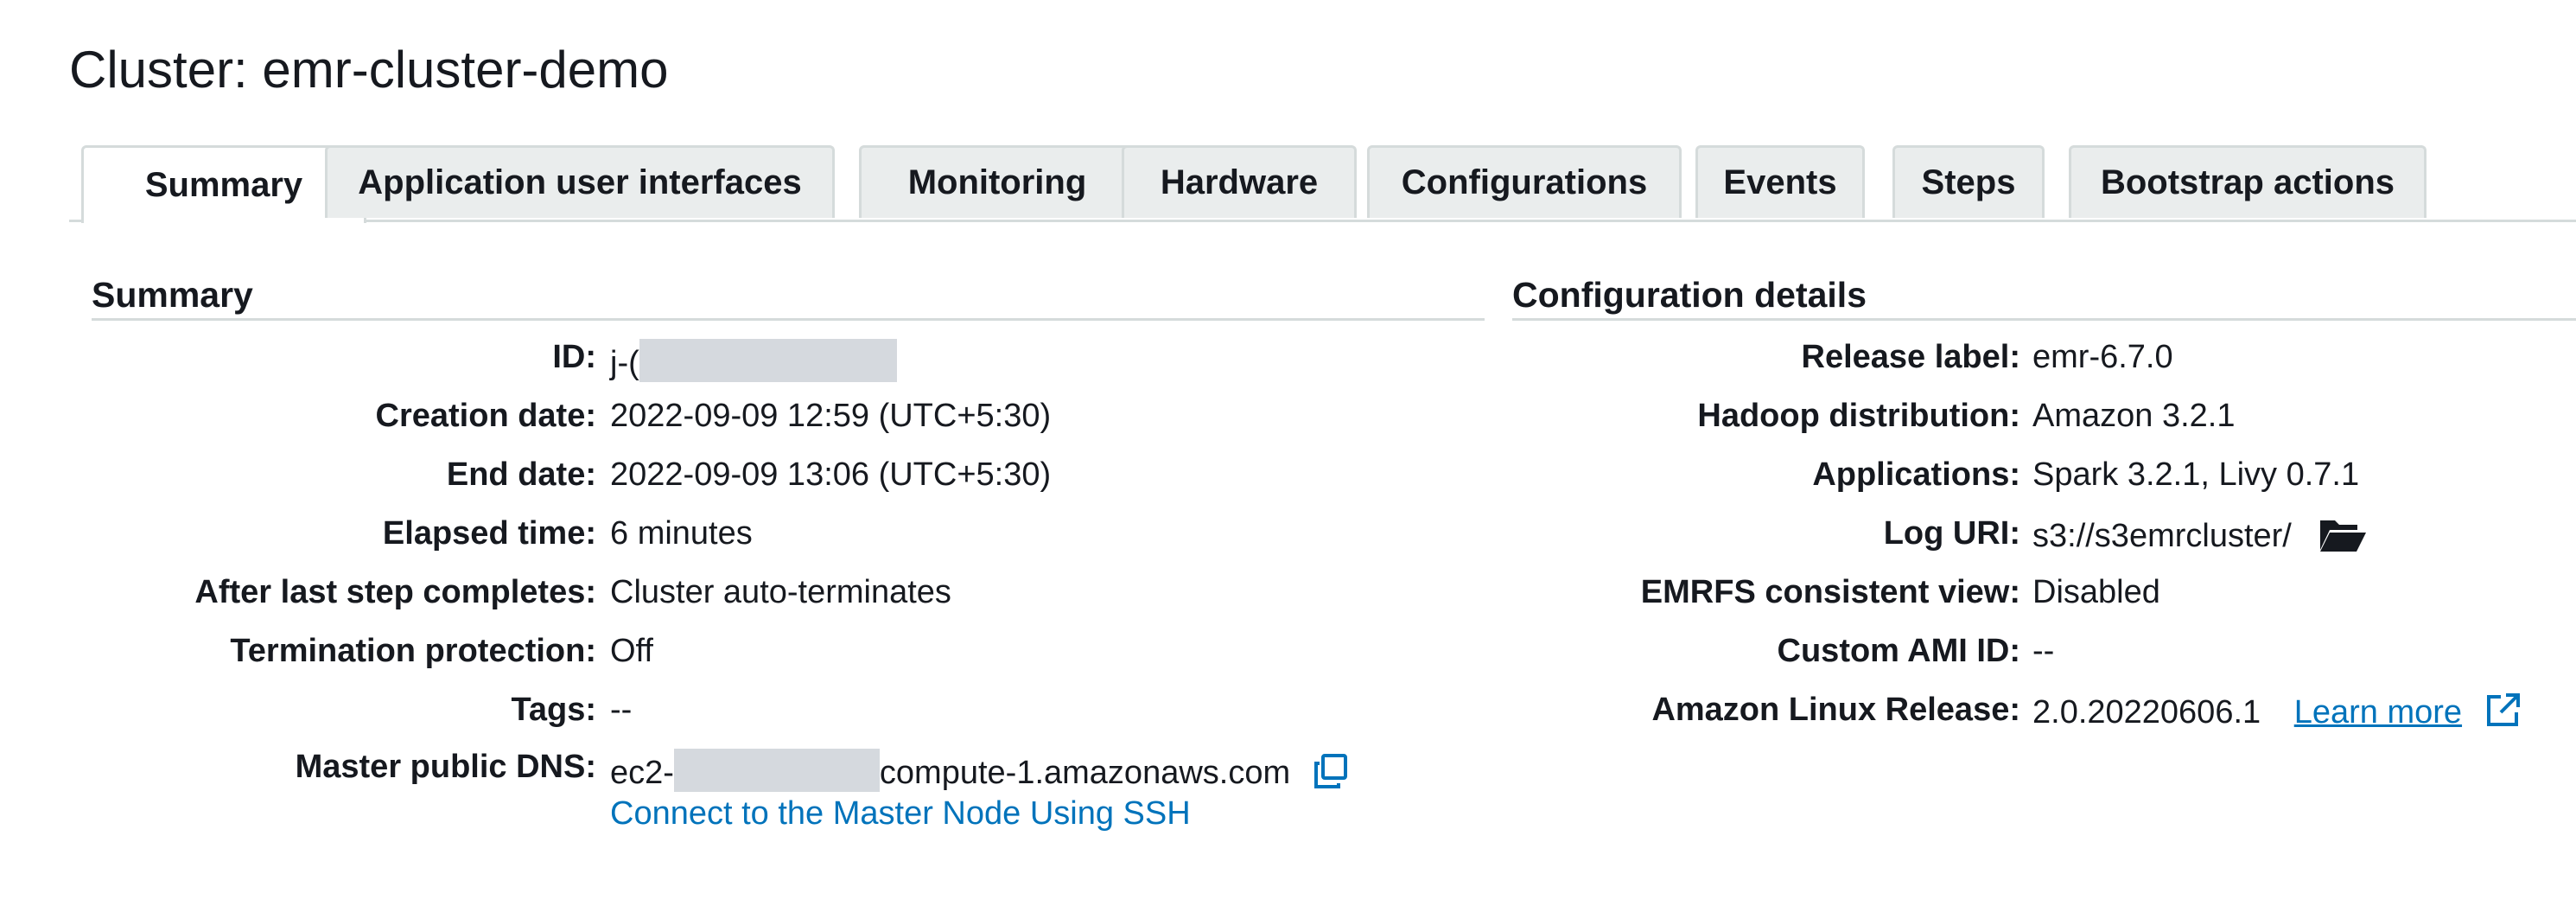  Describe the element at coordinates (446, 767) in the screenshot. I see `master-dns-label: Master public DNS:` at that location.